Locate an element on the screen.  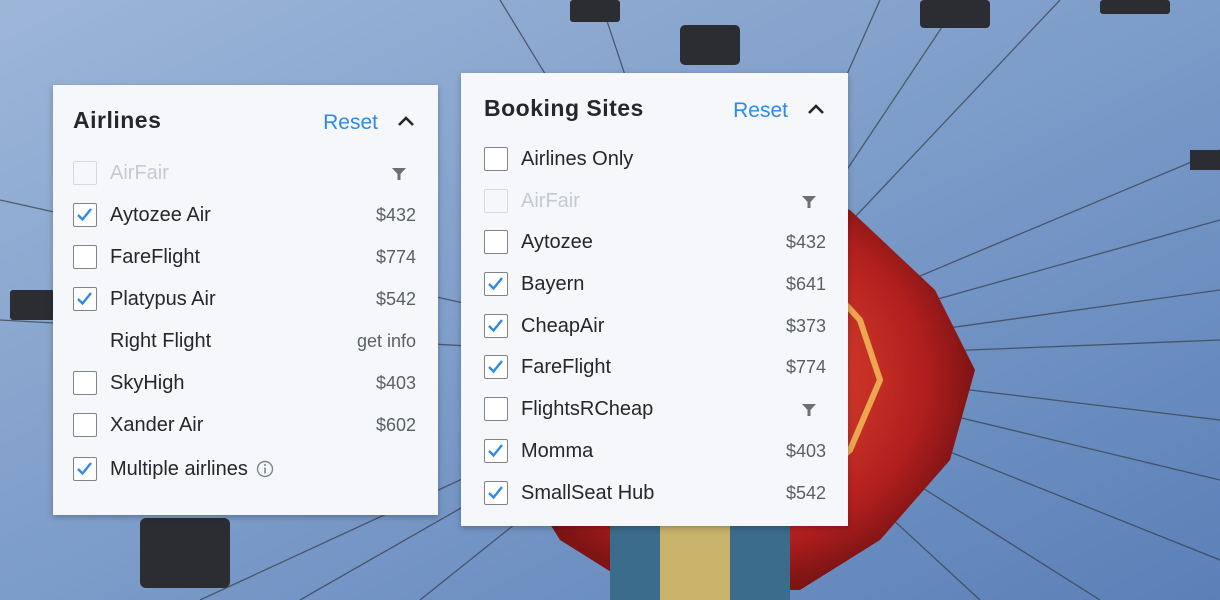
site-label: FareFlight is located at coordinates (566, 367).